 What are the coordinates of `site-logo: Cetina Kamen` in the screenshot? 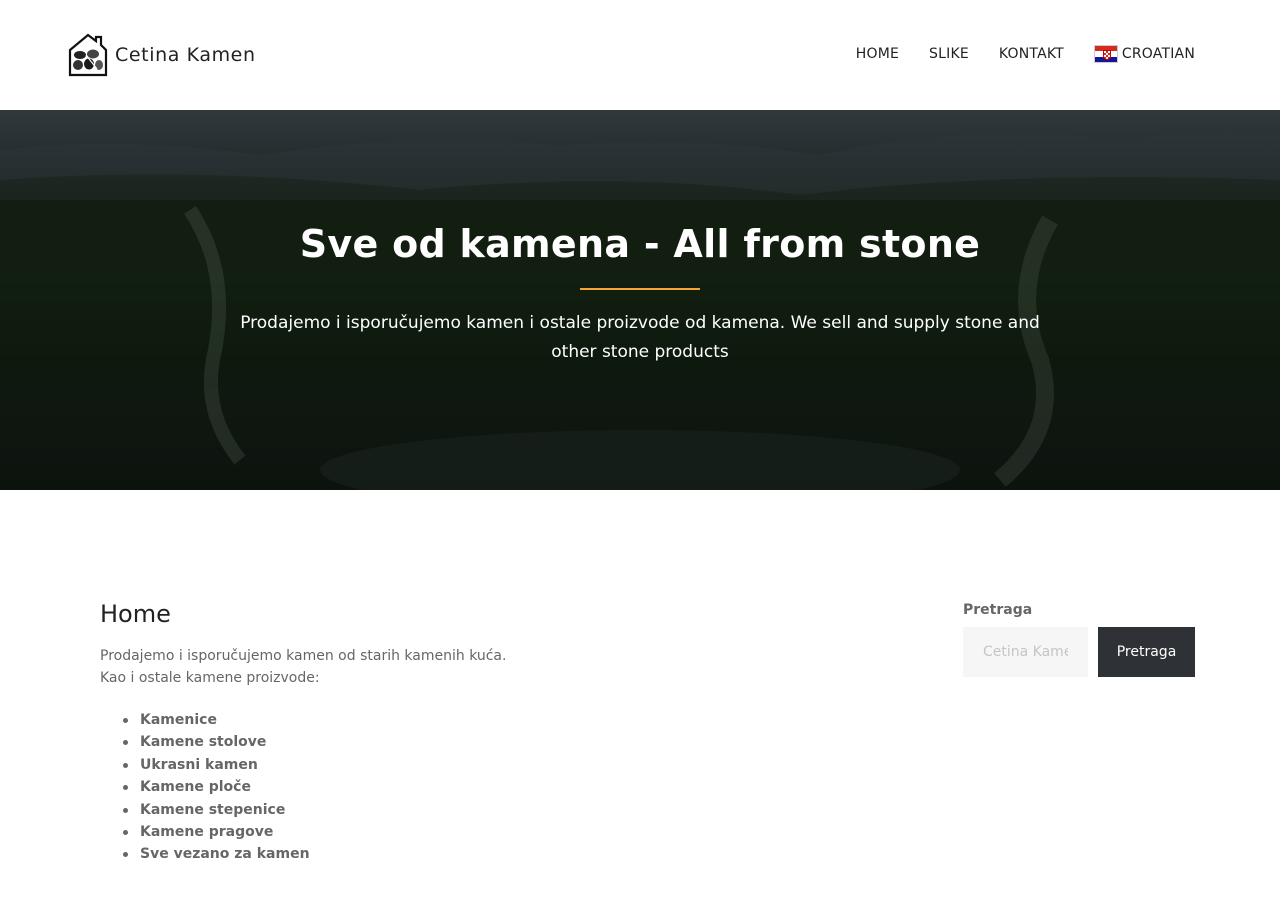 It's located at (162, 55).